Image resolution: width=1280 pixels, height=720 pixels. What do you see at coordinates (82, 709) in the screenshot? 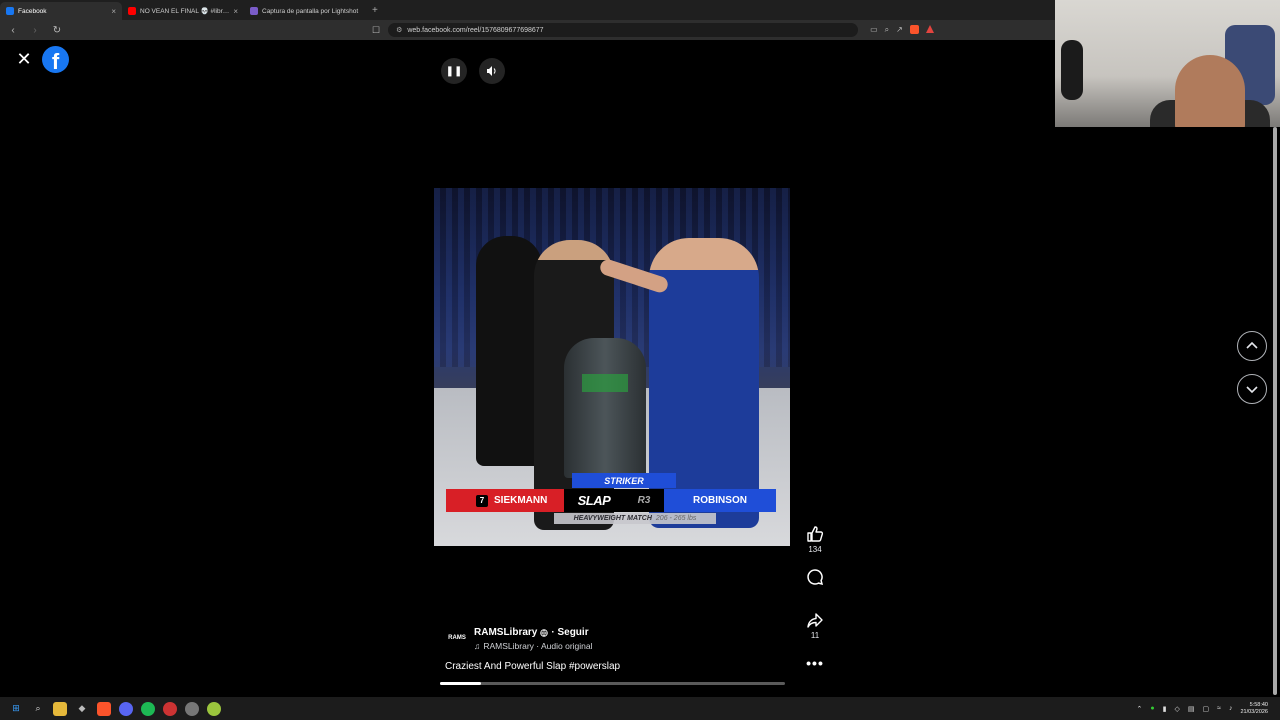
I see `vpn-shield-icon: ◆` at bounding box center [82, 709].